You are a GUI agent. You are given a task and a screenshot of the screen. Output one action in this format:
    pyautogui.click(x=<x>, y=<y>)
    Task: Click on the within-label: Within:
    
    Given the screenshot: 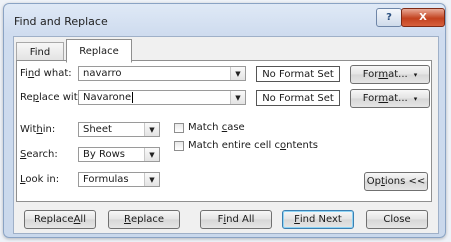 What is the action you would take?
    pyautogui.click(x=38, y=129)
    